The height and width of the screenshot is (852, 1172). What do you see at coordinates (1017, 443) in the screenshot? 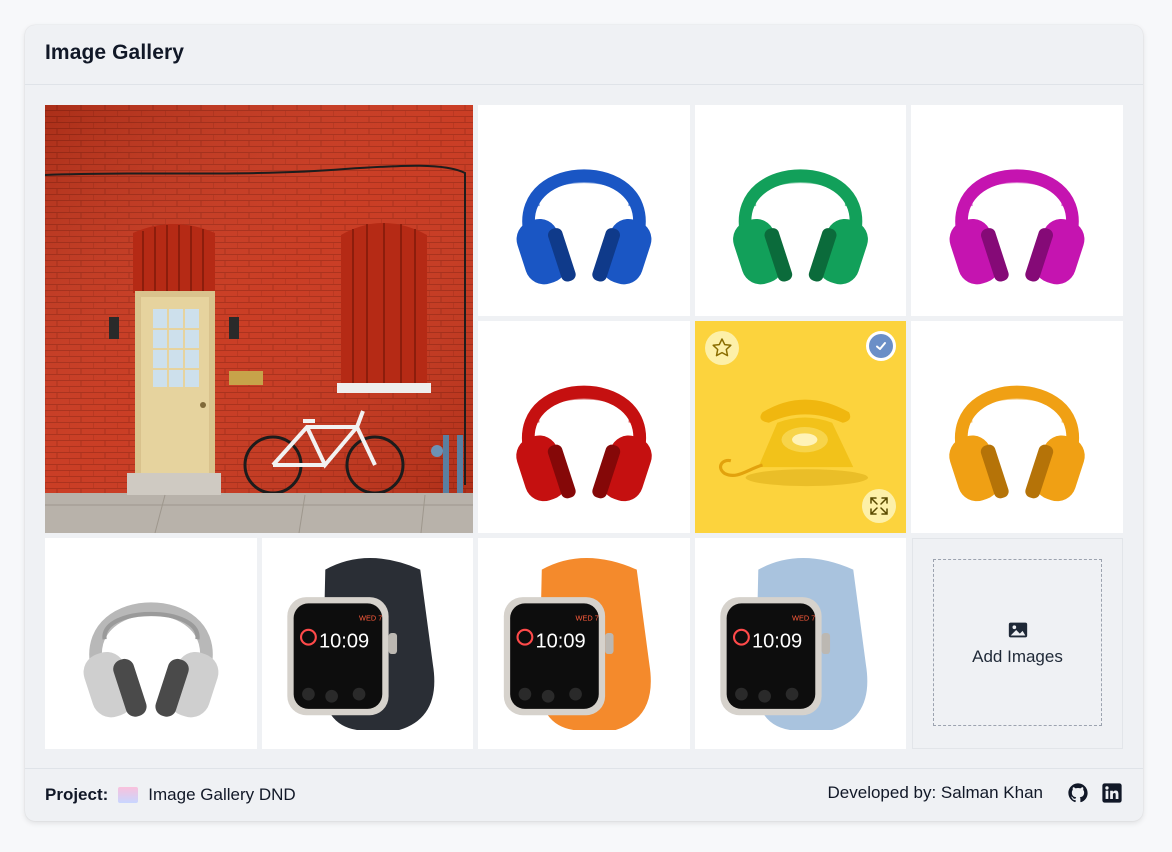
I see `headphones-orange-image` at bounding box center [1017, 443].